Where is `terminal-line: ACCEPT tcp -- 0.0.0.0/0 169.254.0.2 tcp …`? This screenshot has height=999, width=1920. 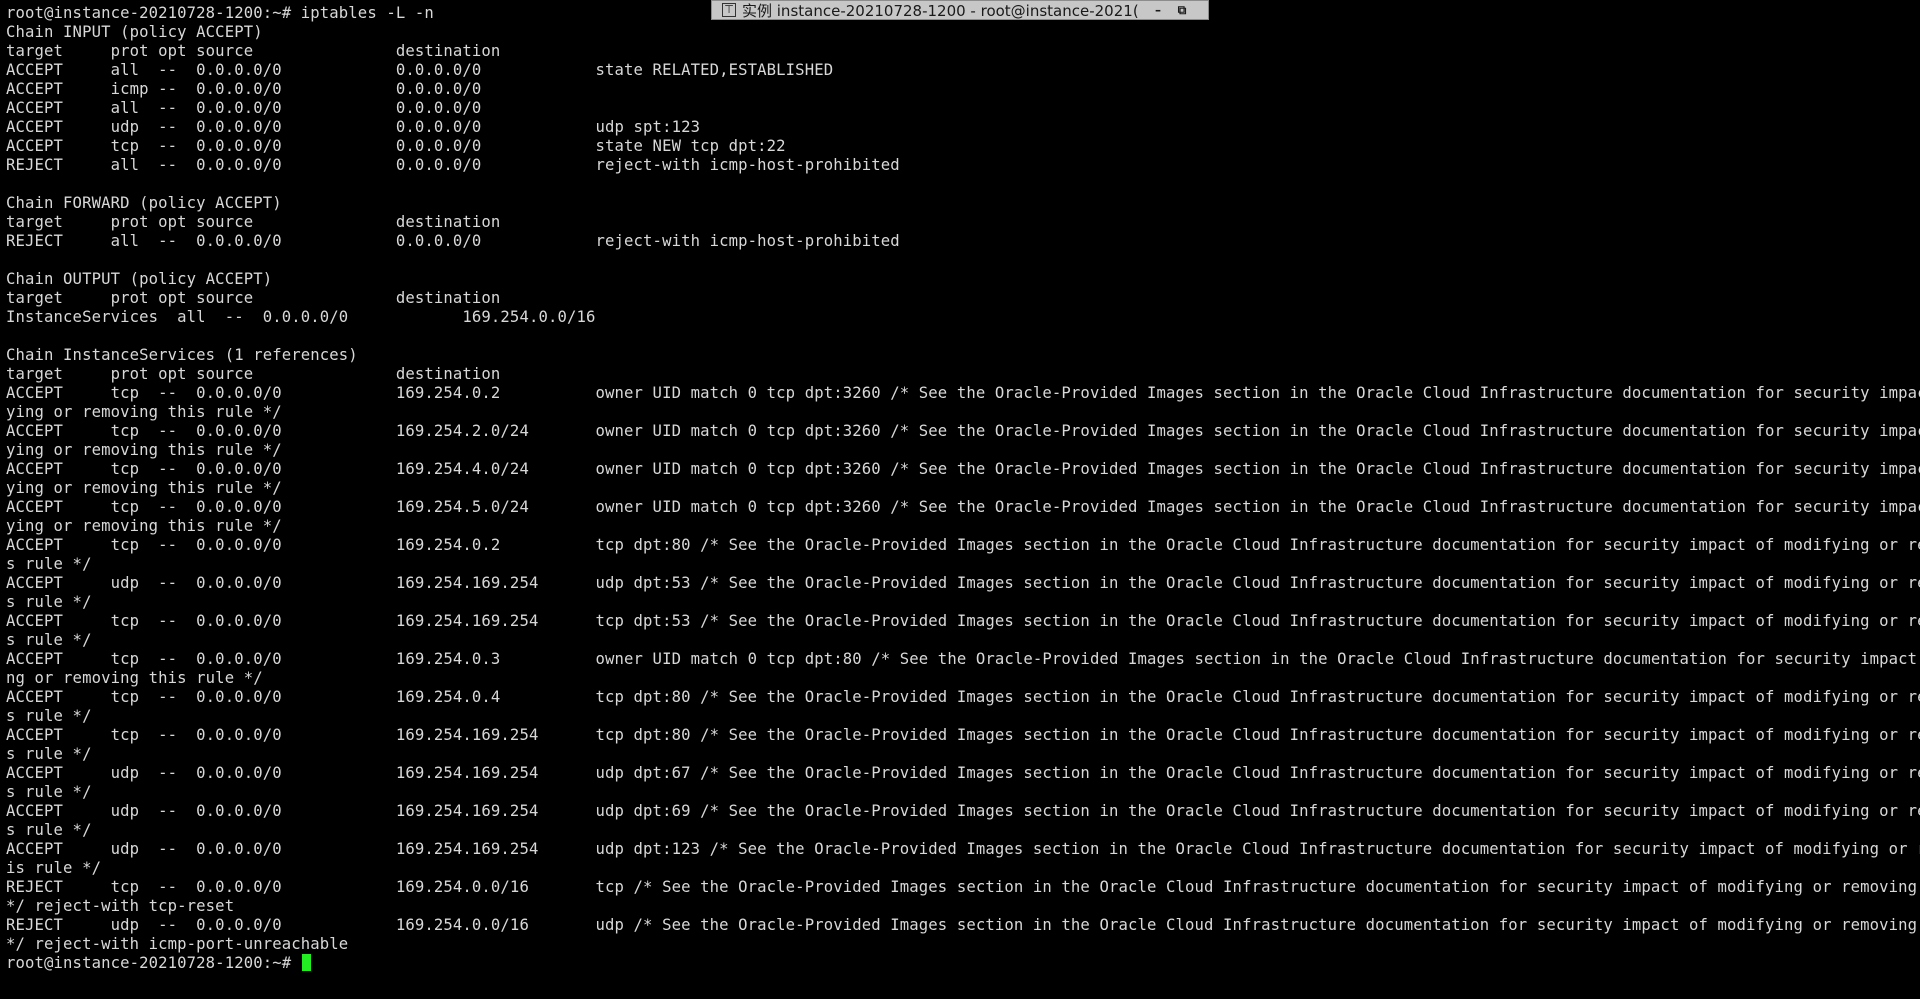 terminal-line: ACCEPT tcp -- 0.0.0.0/0 169.254.0.2 tcp … is located at coordinates (963, 545).